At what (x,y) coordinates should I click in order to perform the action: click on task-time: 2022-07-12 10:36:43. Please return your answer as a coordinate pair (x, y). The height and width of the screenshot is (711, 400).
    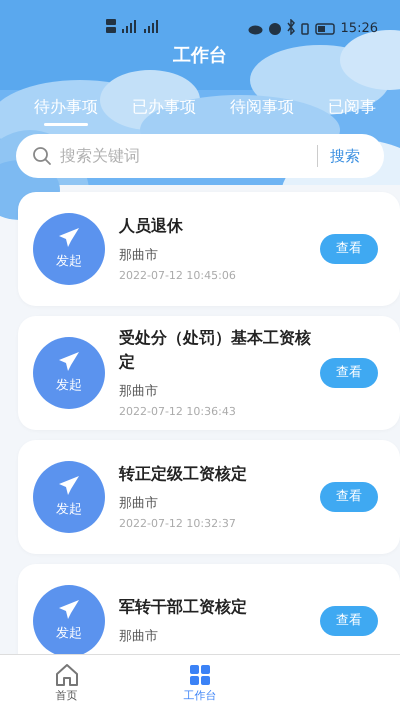
    Looking at the image, I should click on (178, 412).